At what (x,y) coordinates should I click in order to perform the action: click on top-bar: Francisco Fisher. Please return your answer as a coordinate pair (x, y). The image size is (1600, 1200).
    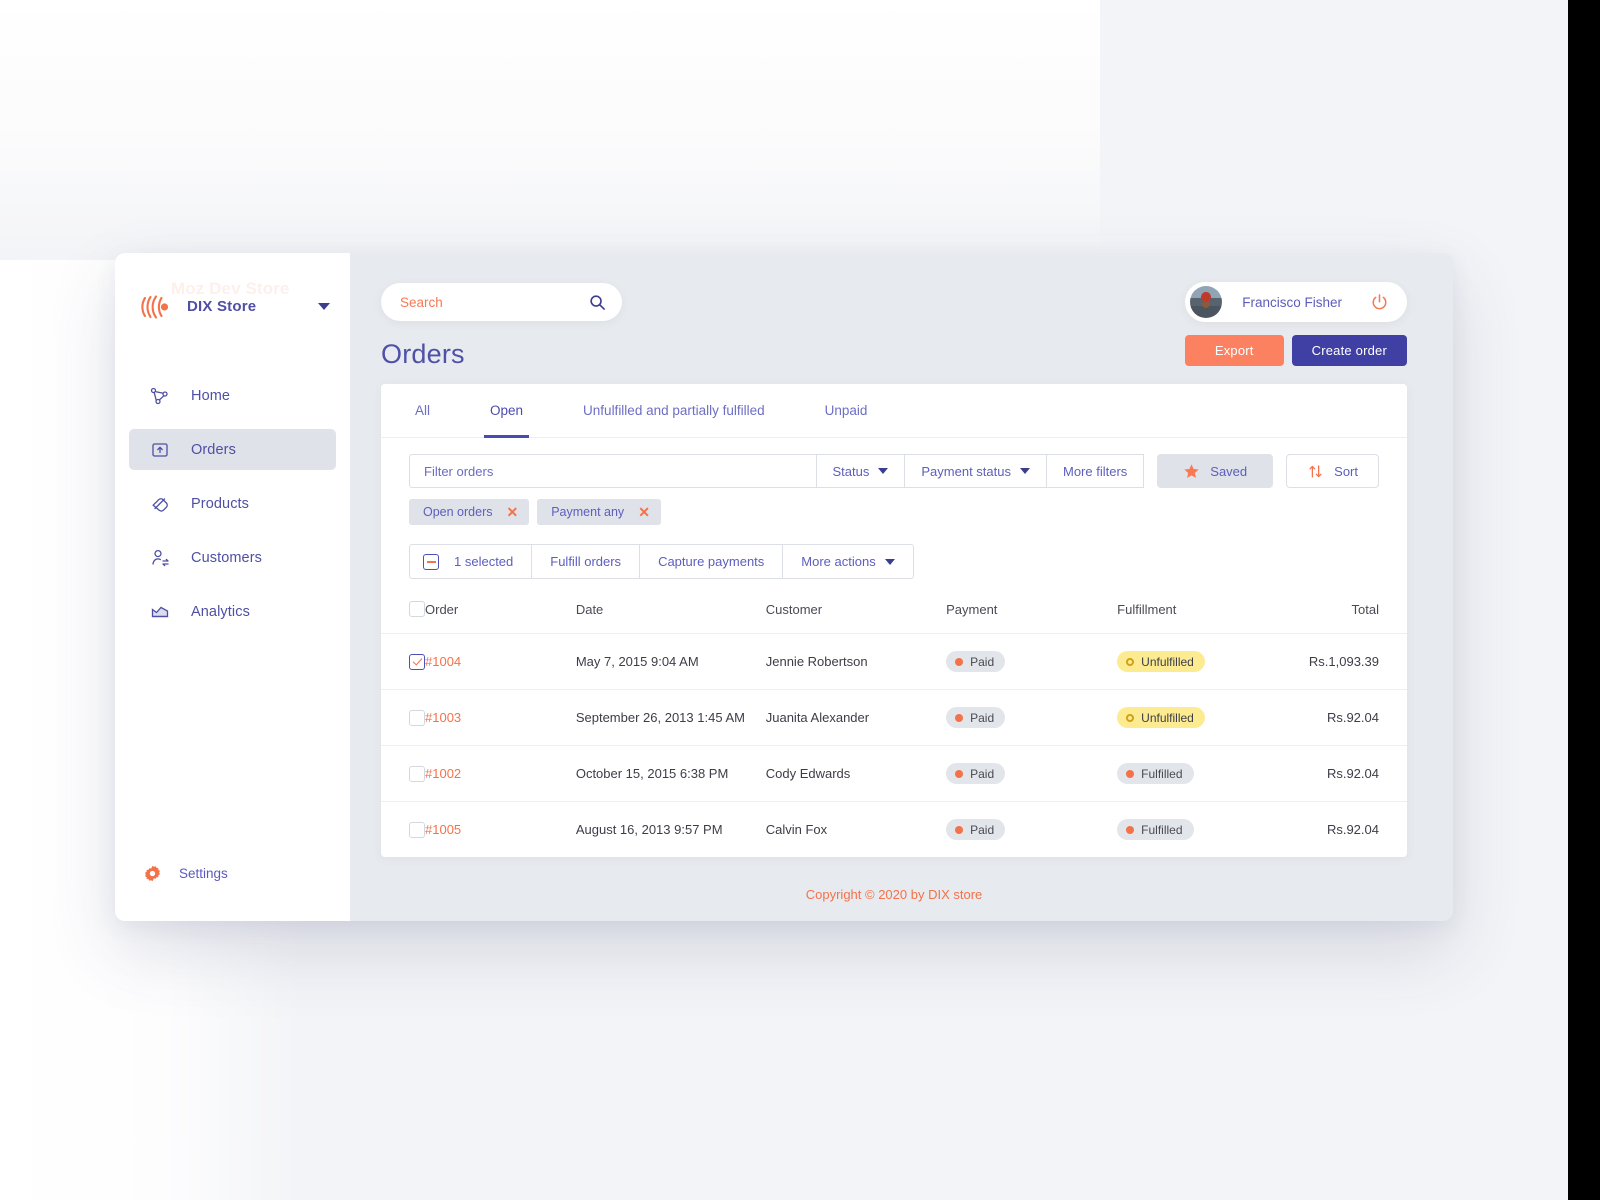
    Looking at the image, I should click on (894, 289).